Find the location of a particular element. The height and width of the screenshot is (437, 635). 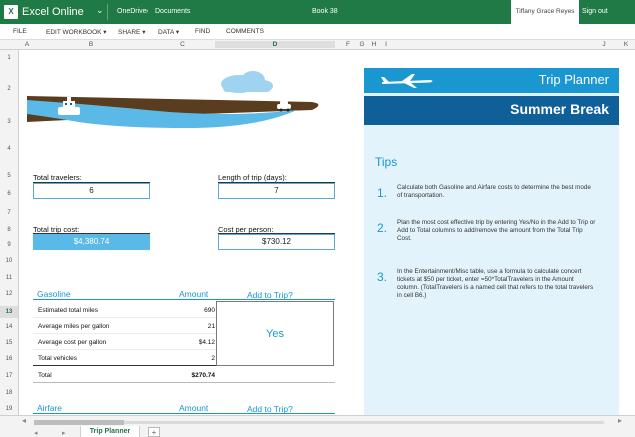

tips-title: Tips is located at coordinates (386, 162).